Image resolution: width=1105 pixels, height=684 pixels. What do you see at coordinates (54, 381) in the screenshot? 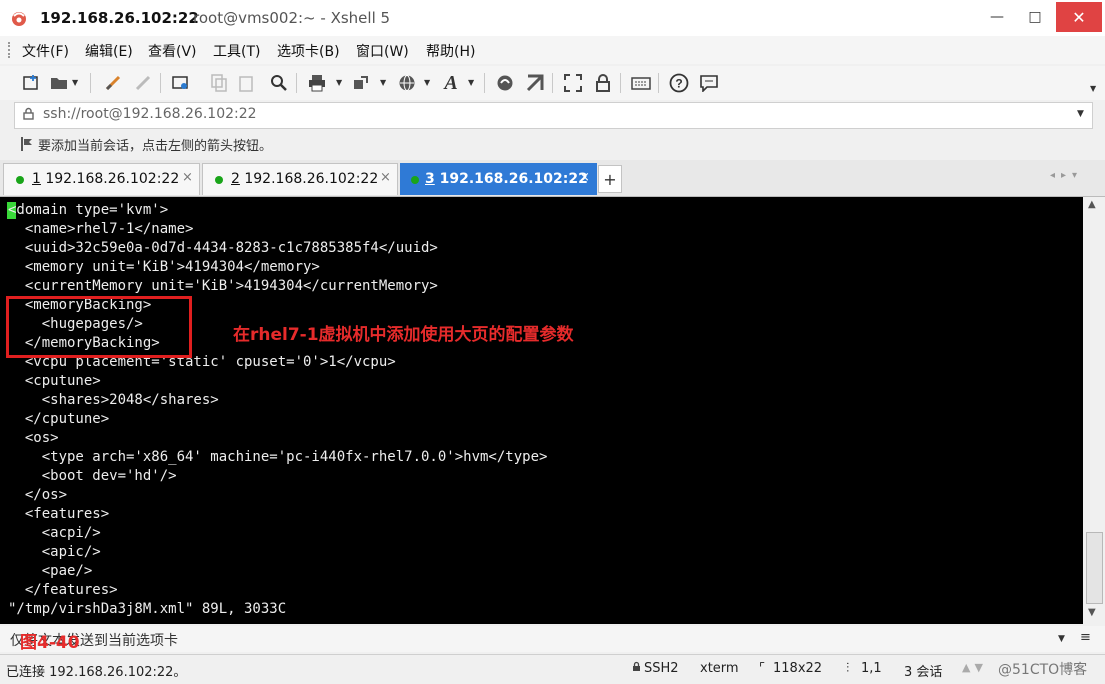
I see `terminal-line: <cputune>` at bounding box center [54, 381].